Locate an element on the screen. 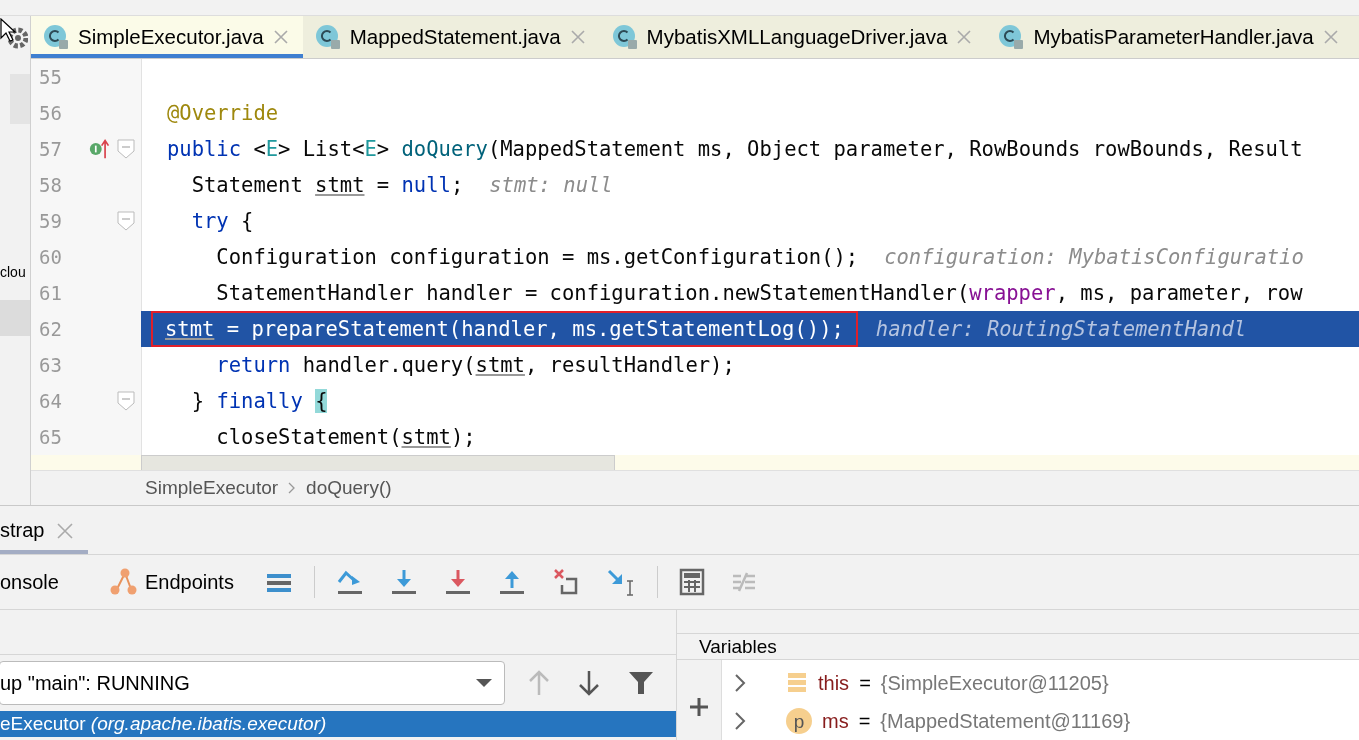 This screenshot has height=740, width=1359. stack-frame-row: eExecutor (org.apache.ibatis.executor) is located at coordinates (338, 724).